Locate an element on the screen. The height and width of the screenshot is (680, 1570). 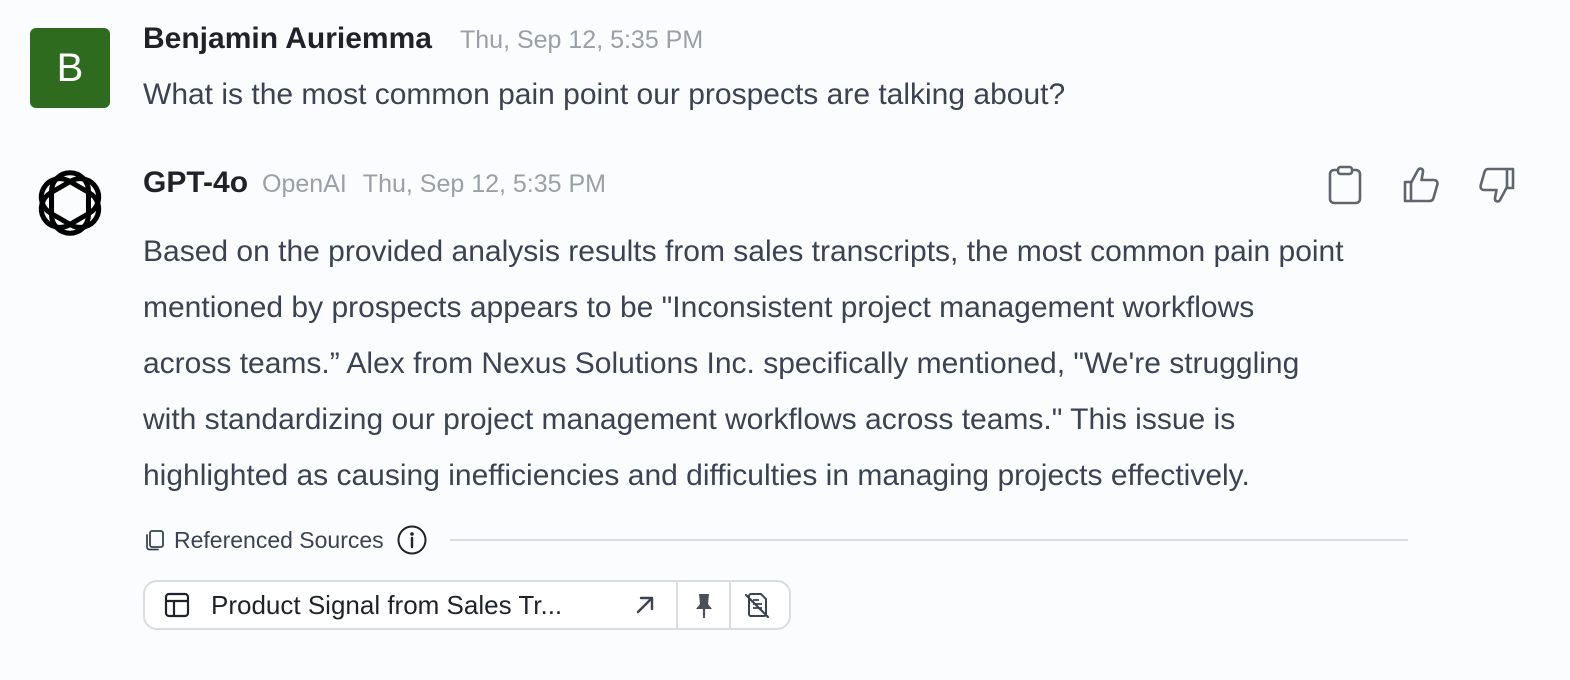
user-message-timestamp: Thu, Sep 12, 5:35 PM is located at coordinates (581, 40).